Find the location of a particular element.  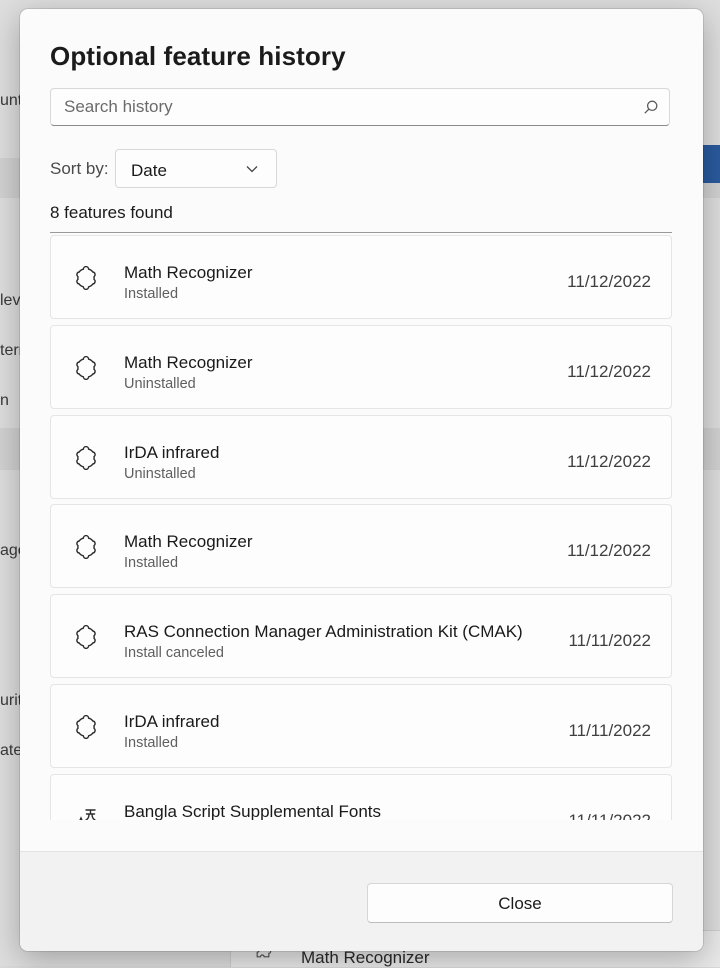

sort-value: Date is located at coordinates (149, 170).